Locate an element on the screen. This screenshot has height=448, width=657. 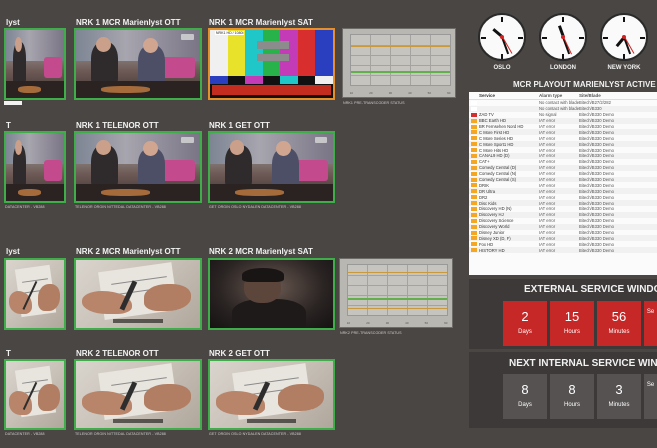
alarm-row: ZAD TV No signal Bitech/B330 Demo is located at coordinates (563, 115).